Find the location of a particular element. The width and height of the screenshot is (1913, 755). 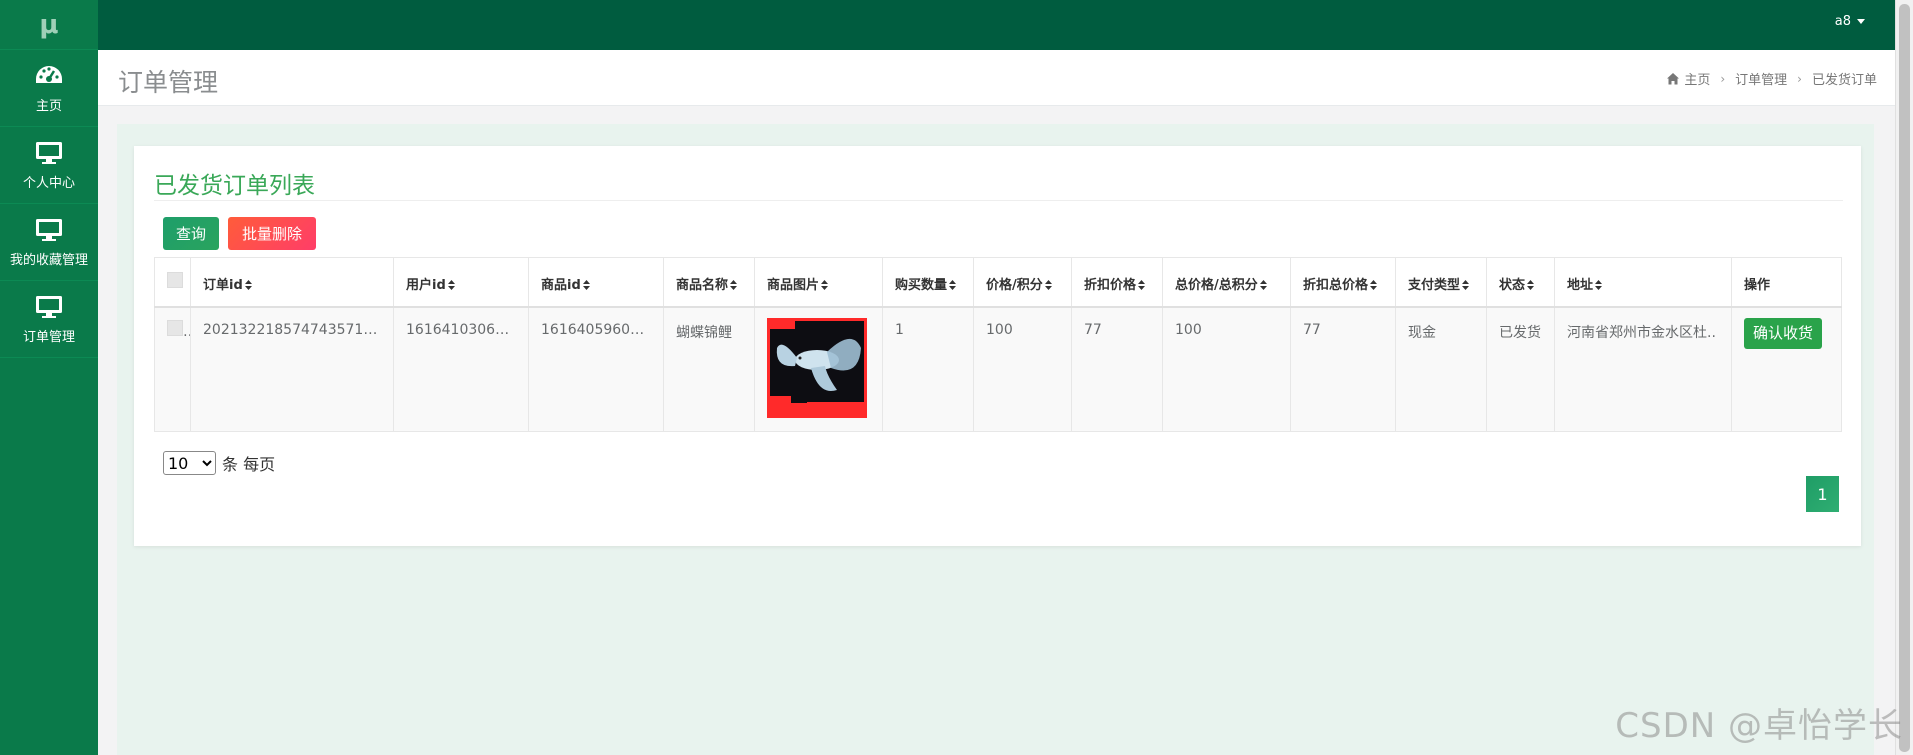

cell-discount-price: 77 is located at coordinates (1117, 369).